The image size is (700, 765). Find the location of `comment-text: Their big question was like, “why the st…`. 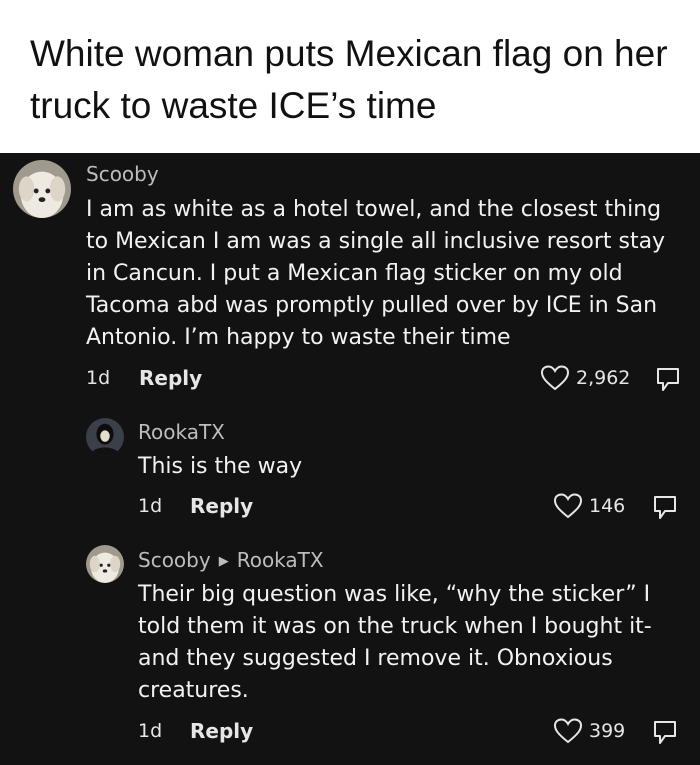

comment-text: Their big question was like, “why the st… is located at coordinates (395, 642).